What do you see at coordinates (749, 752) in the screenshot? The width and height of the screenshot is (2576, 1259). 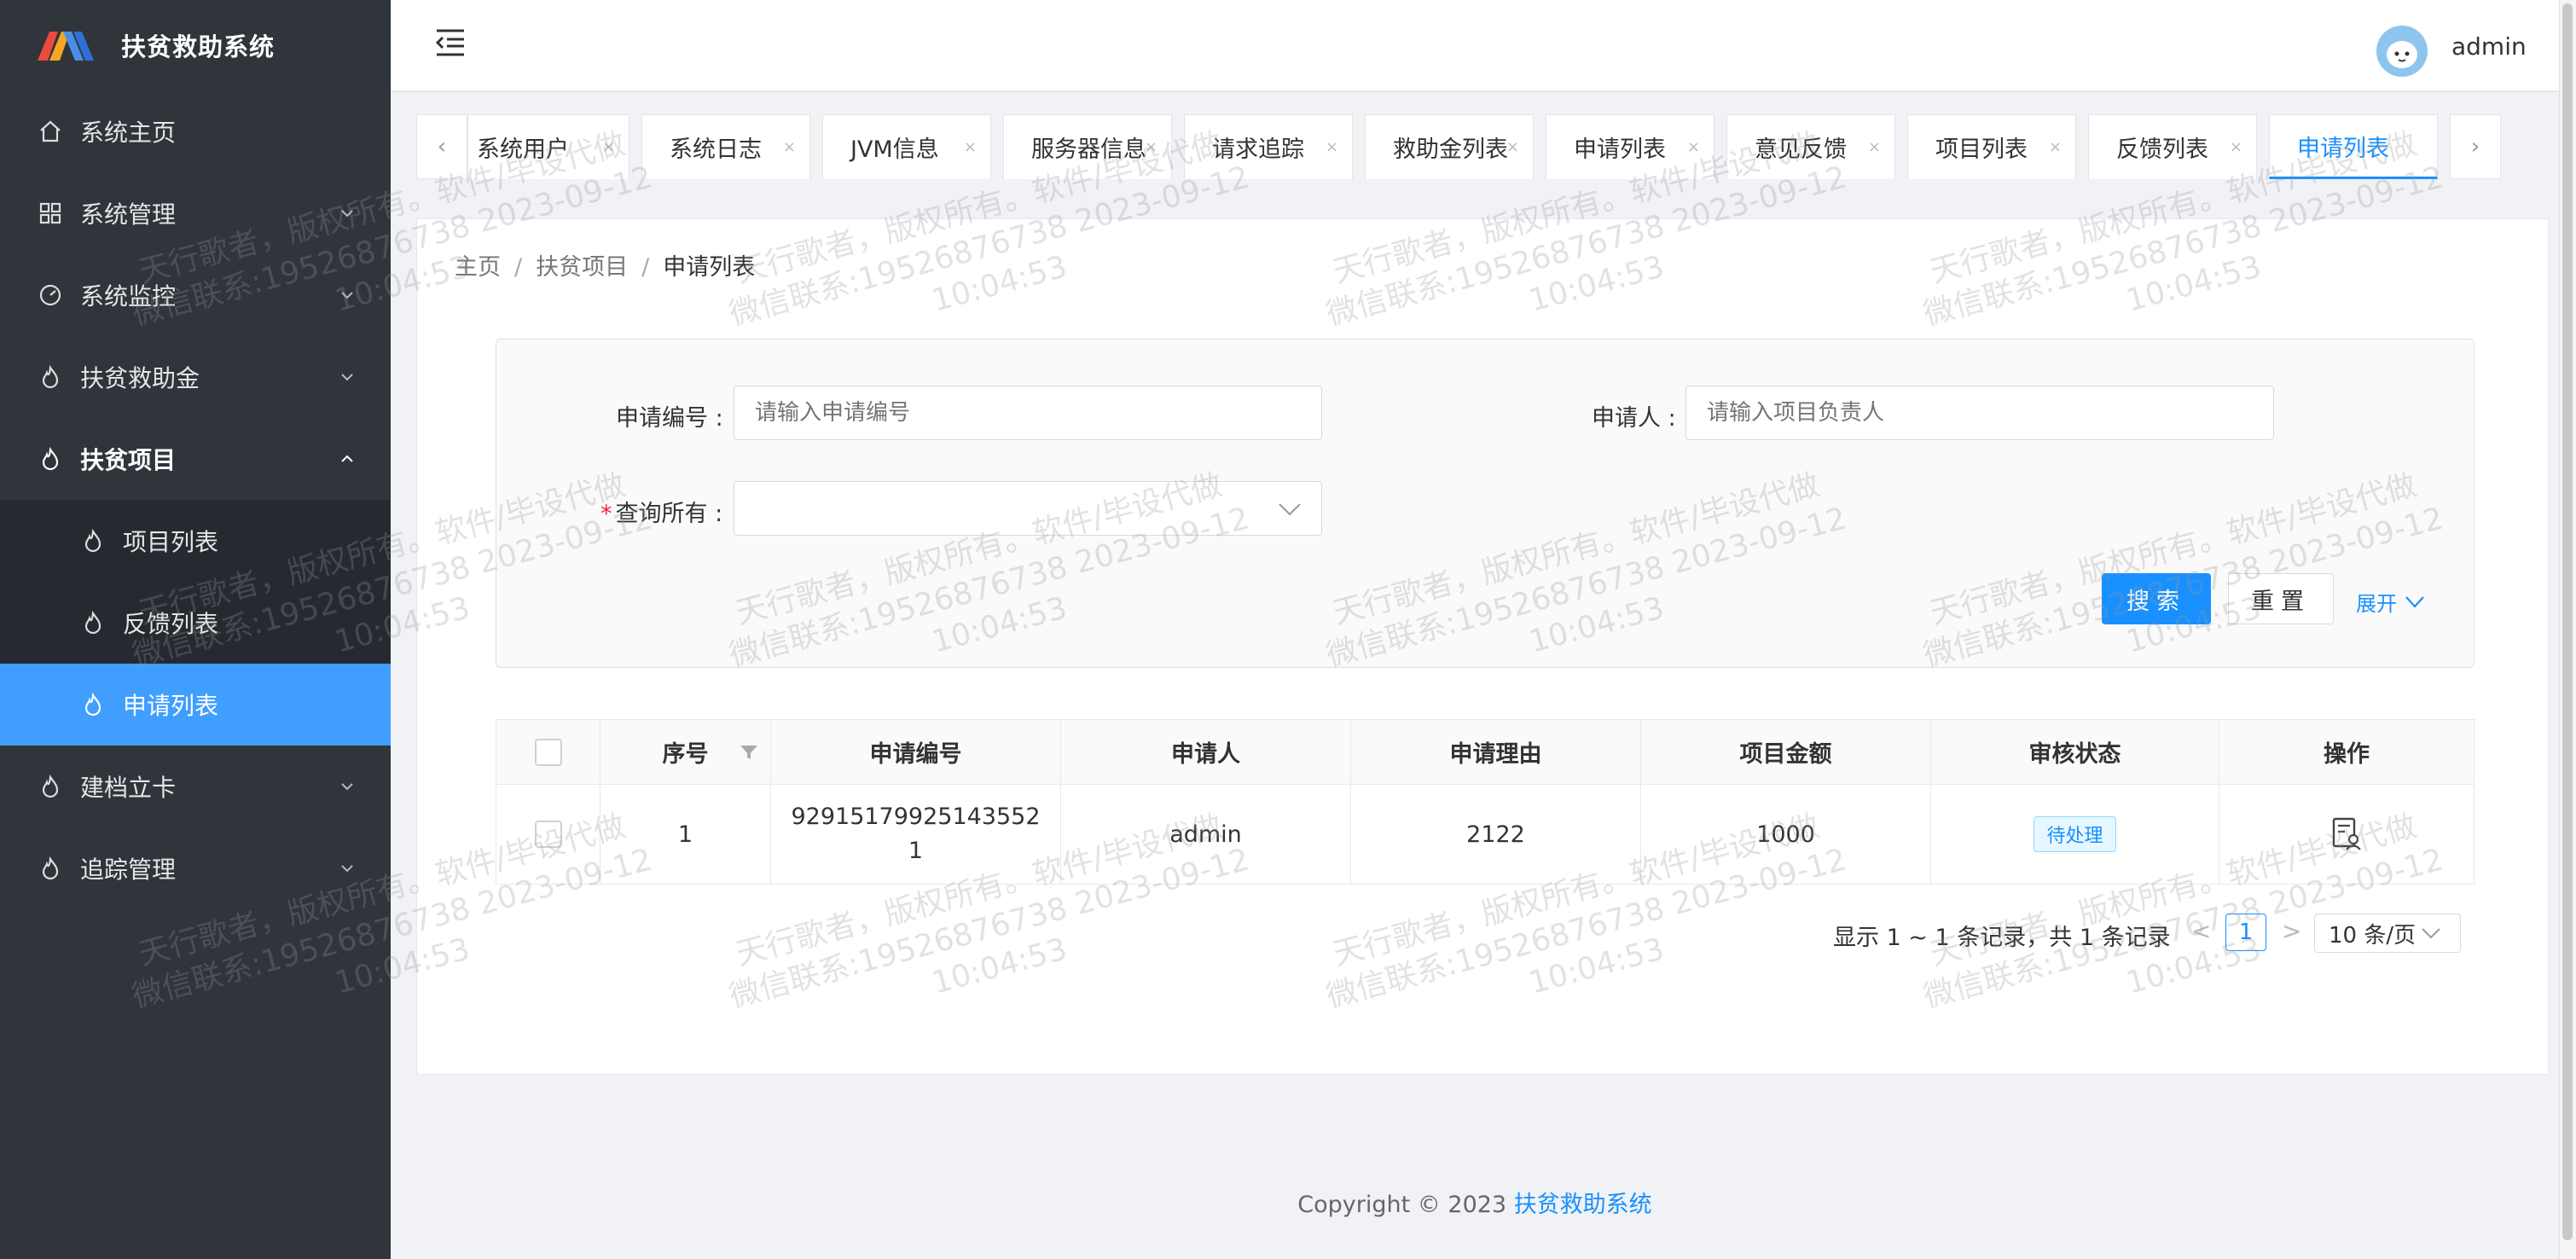 I see `filter-icon` at bounding box center [749, 752].